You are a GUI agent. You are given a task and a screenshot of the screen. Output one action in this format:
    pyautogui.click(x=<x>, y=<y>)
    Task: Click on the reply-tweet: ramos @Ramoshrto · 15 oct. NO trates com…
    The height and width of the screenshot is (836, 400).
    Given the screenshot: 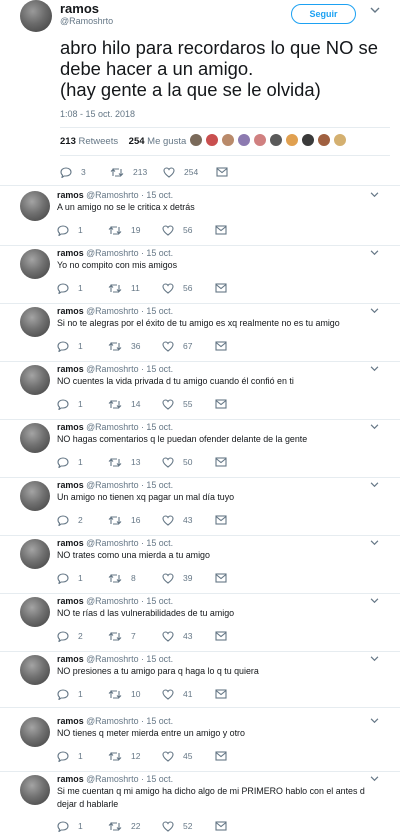 What is the action you would take?
    pyautogui.click(x=200, y=567)
    